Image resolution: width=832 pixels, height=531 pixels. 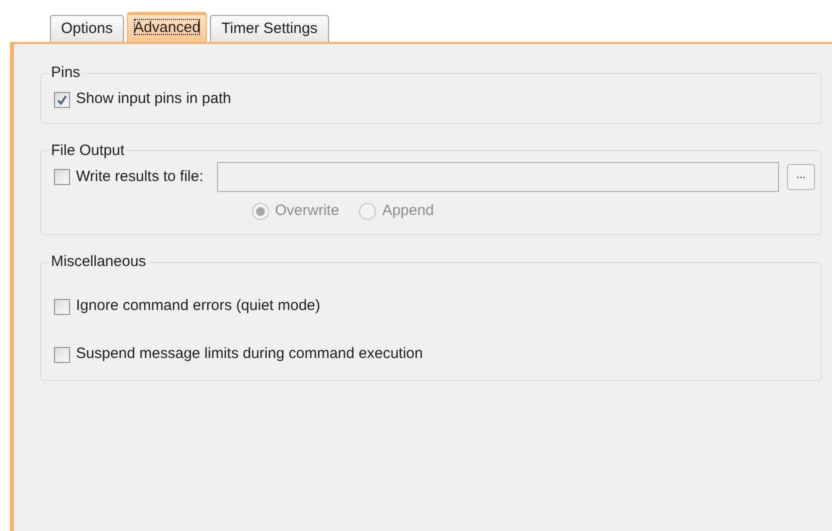 I want to click on group-title: File Output, so click(x=88, y=150).